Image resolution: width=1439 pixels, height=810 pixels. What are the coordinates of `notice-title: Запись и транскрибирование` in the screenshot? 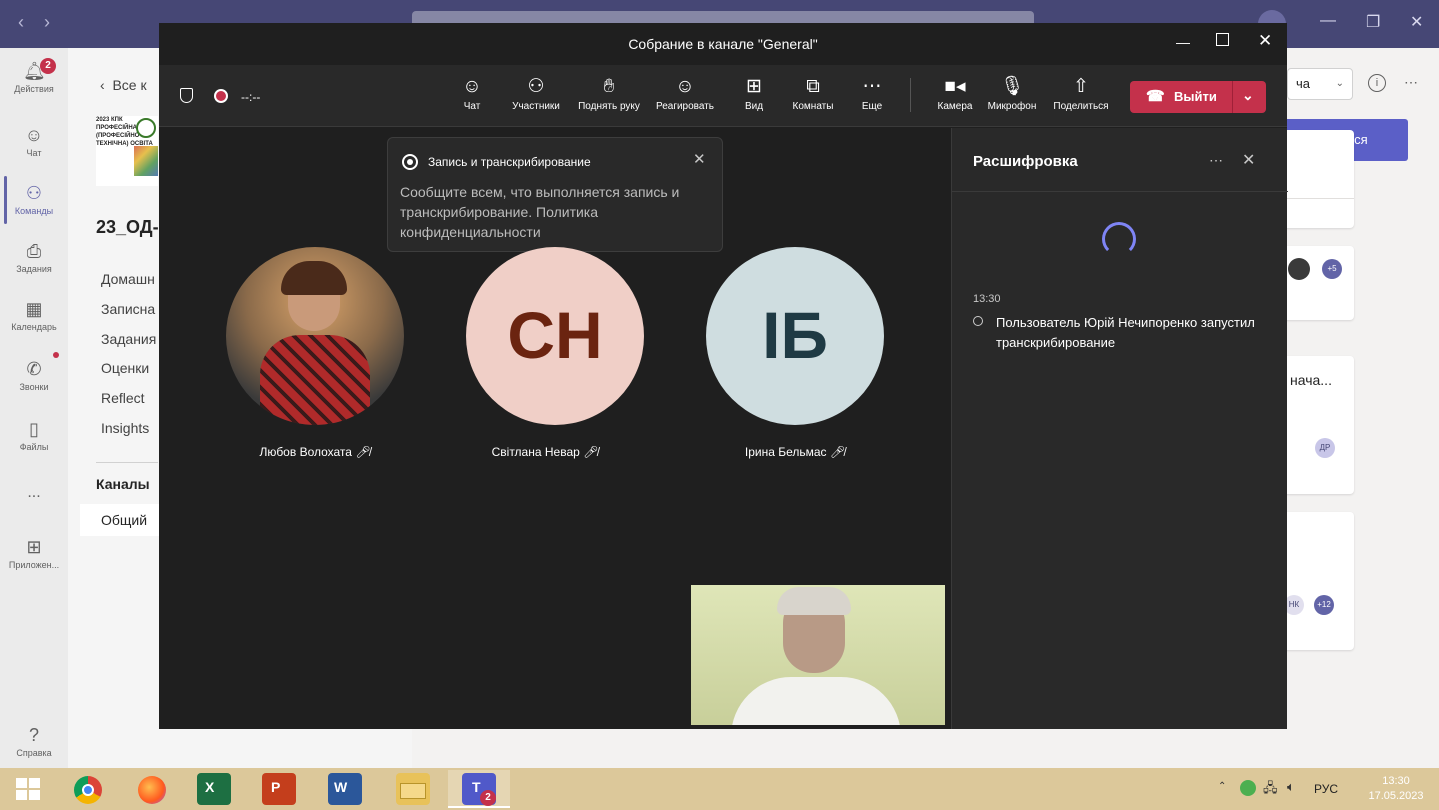 It's located at (509, 162).